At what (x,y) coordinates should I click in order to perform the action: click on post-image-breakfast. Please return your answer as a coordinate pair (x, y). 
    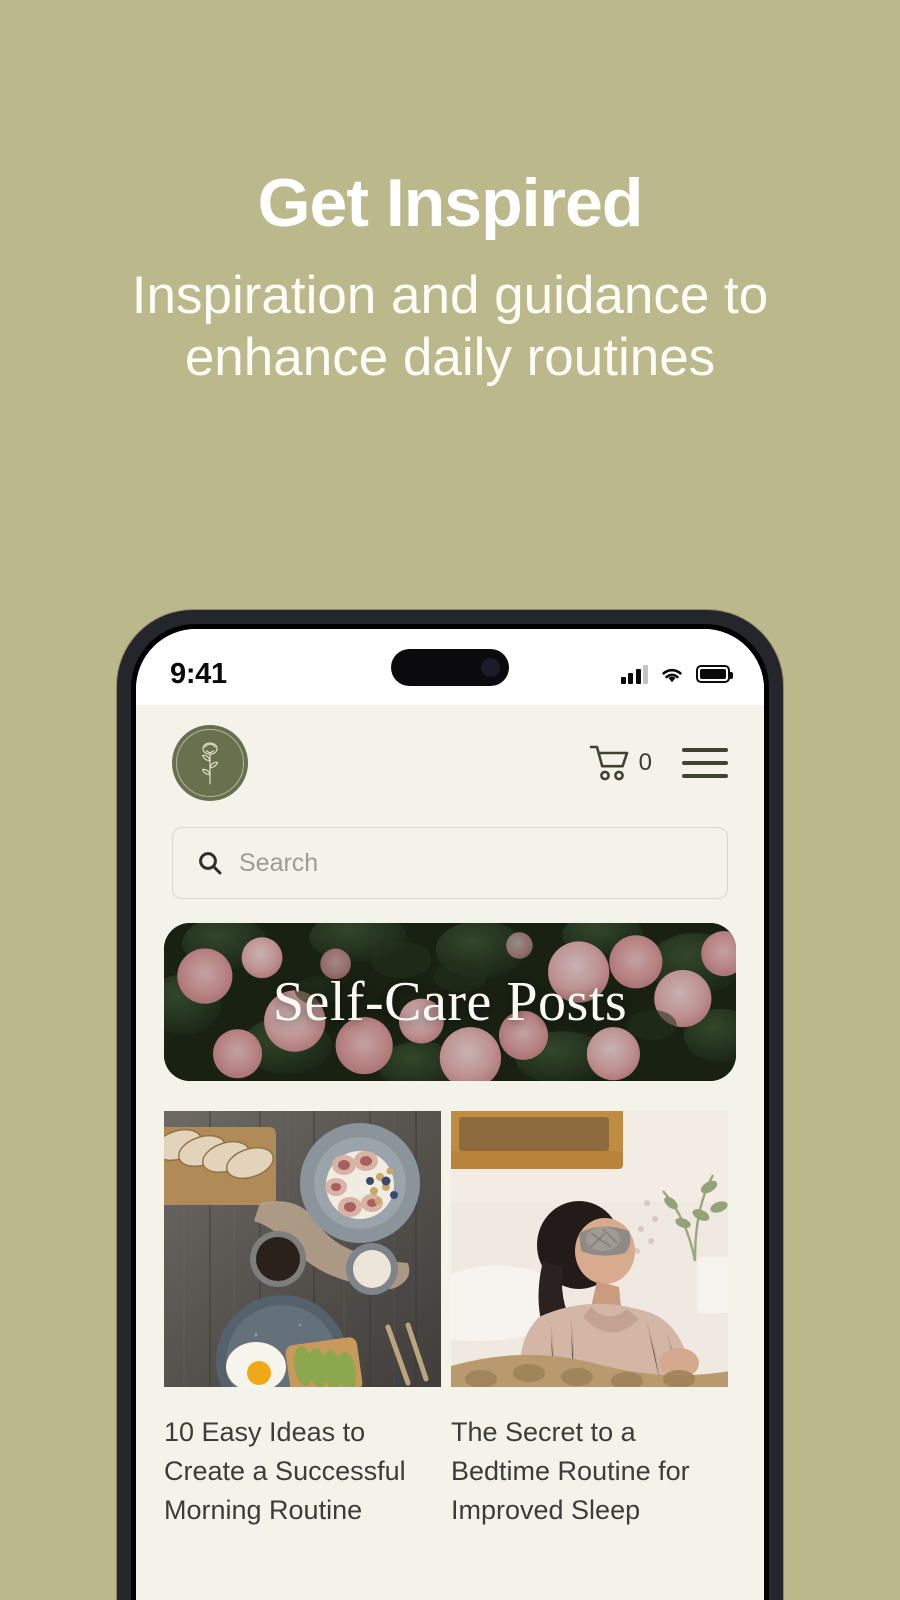
    Looking at the image, I should click on (302, 1249).